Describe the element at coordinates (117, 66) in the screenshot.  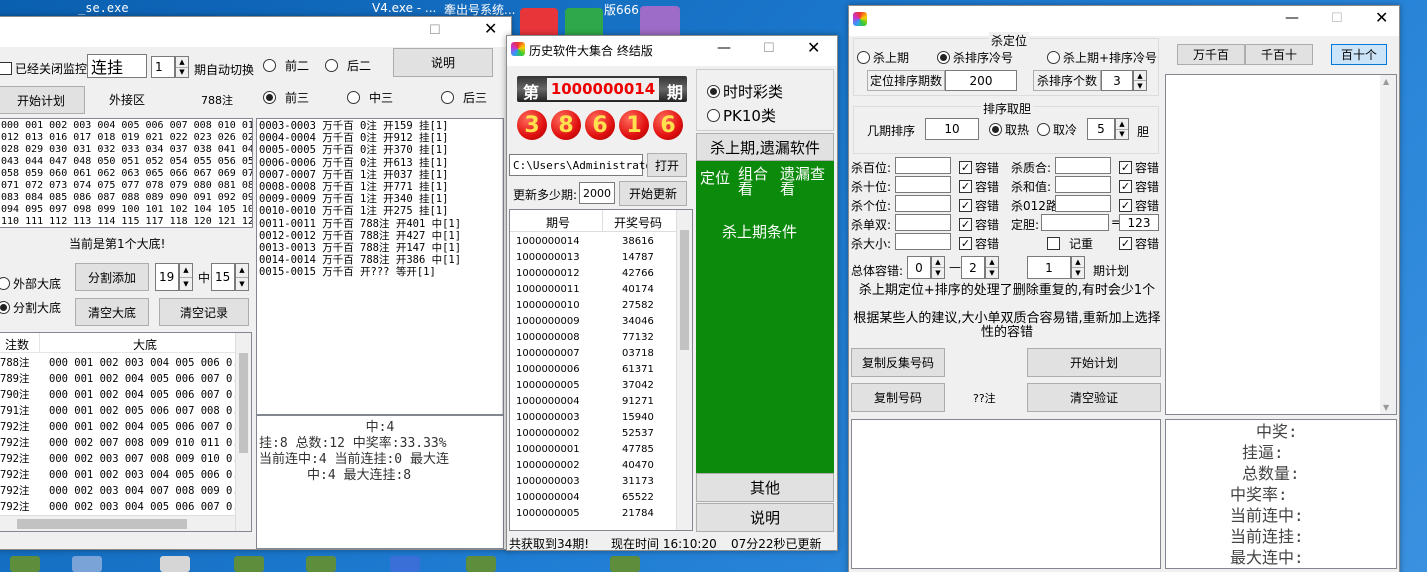
I see `mode-select: 连挂` at that location.